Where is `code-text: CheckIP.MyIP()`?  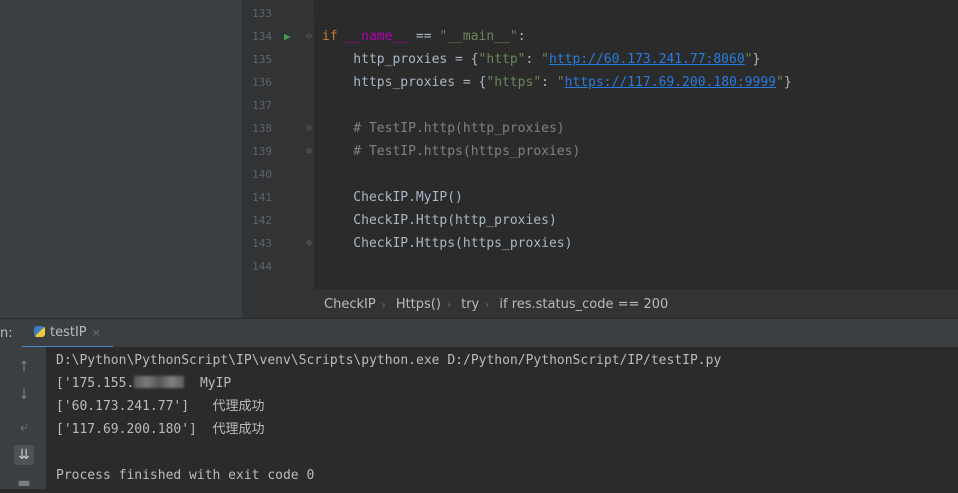
code-text: CheckIP.MyIP() is located at coordinates (392, 197).